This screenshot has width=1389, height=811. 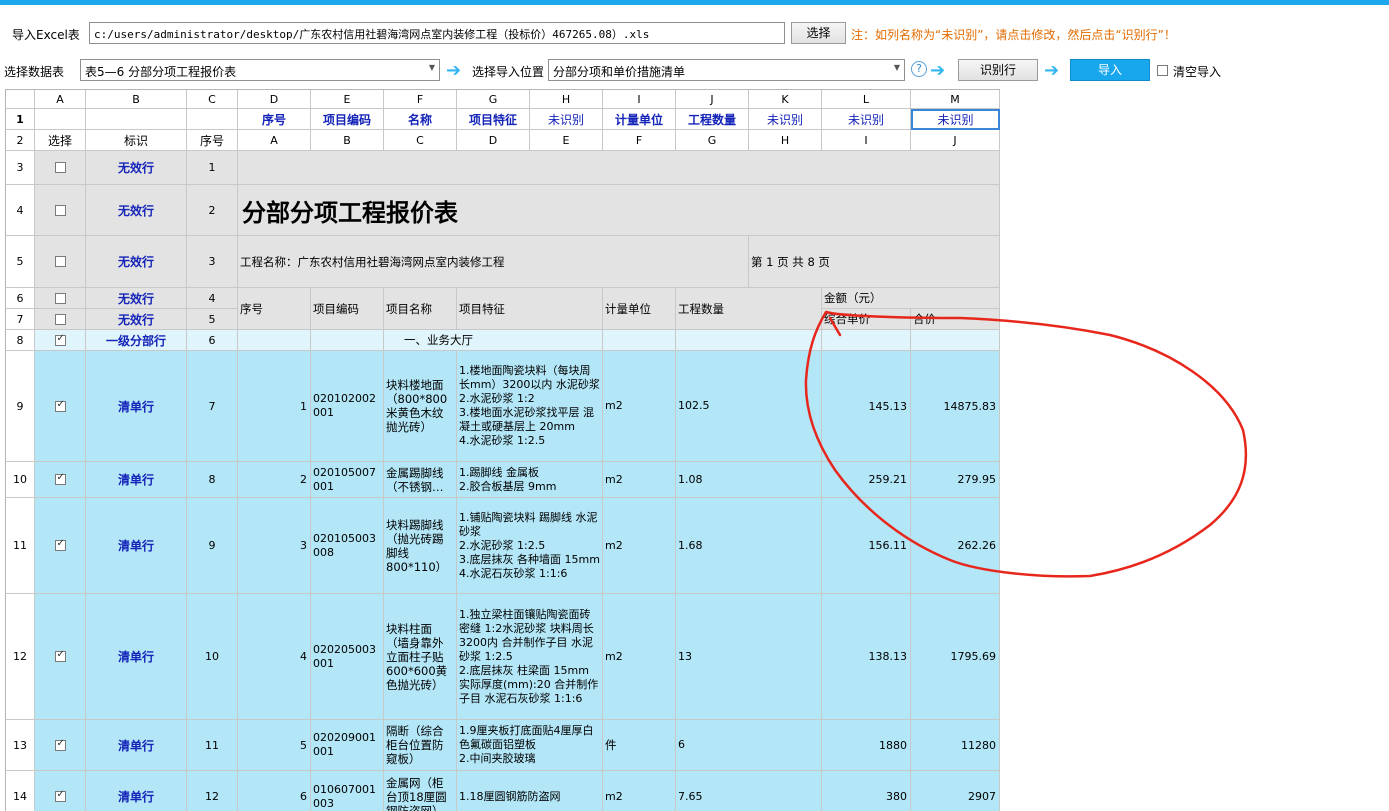 I want to click on row-header: 6, so click(x=20, y=298).